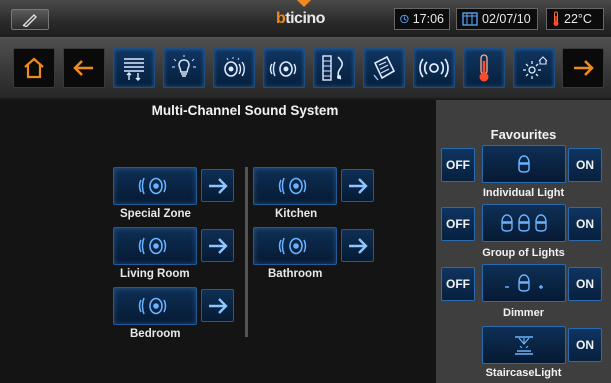 This screenshot has height=383, width=611. I want to click on zone-kitchen-button, so click(295, 186).